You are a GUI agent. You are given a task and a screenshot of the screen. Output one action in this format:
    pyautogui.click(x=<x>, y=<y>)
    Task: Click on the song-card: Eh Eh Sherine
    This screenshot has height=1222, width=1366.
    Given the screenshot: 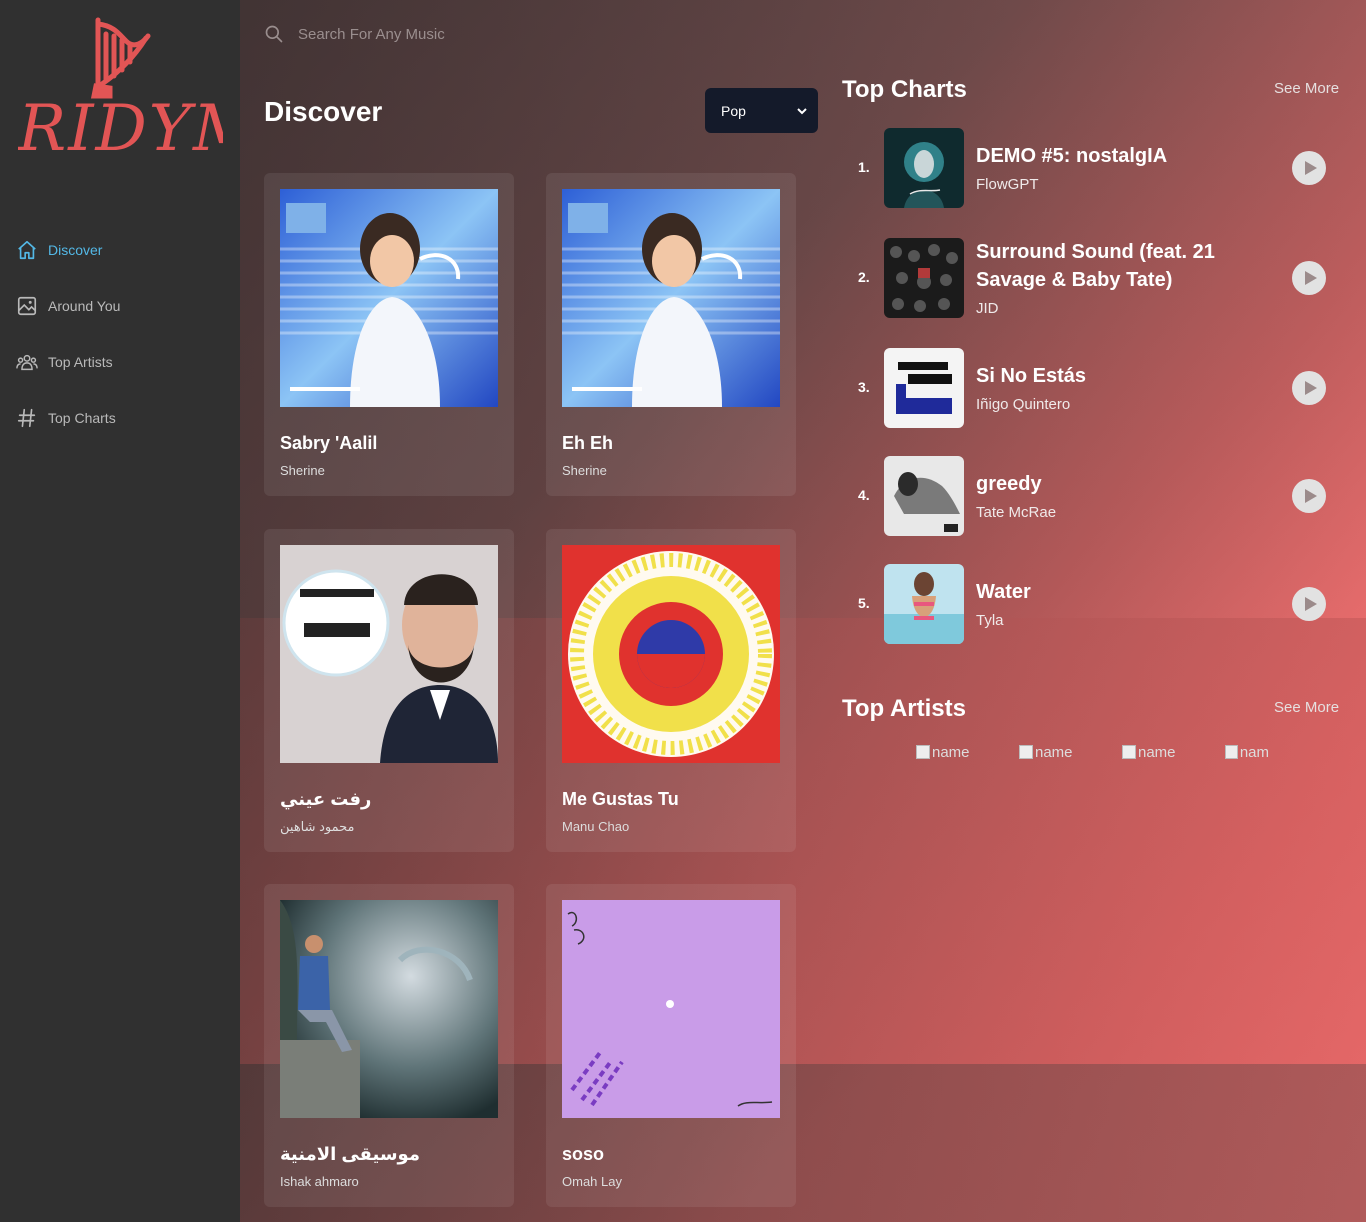 What is the action you would take?
    pyautogui.click(x=671, y=334)
    